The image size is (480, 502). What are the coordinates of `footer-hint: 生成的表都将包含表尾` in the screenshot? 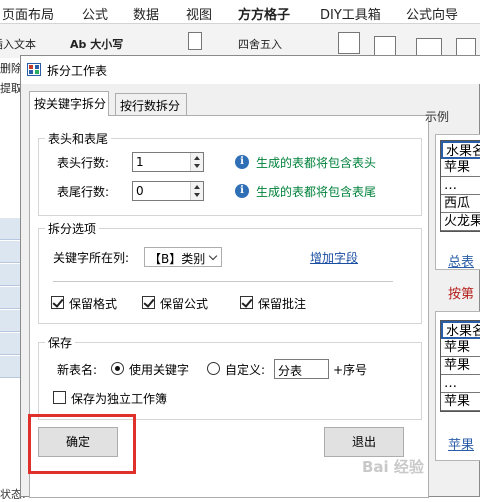 It's located at (316, 192).